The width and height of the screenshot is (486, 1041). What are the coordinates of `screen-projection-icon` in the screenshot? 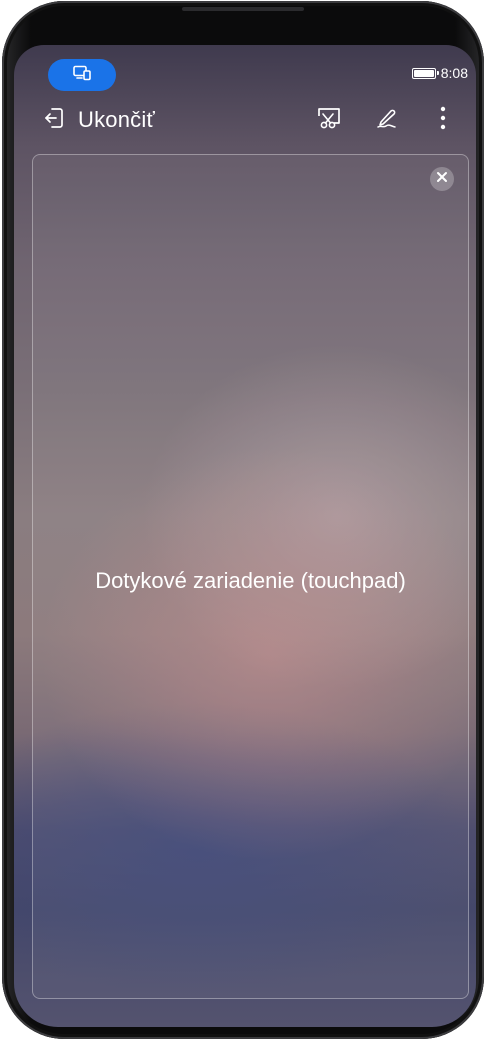 It's located at (82, 75).